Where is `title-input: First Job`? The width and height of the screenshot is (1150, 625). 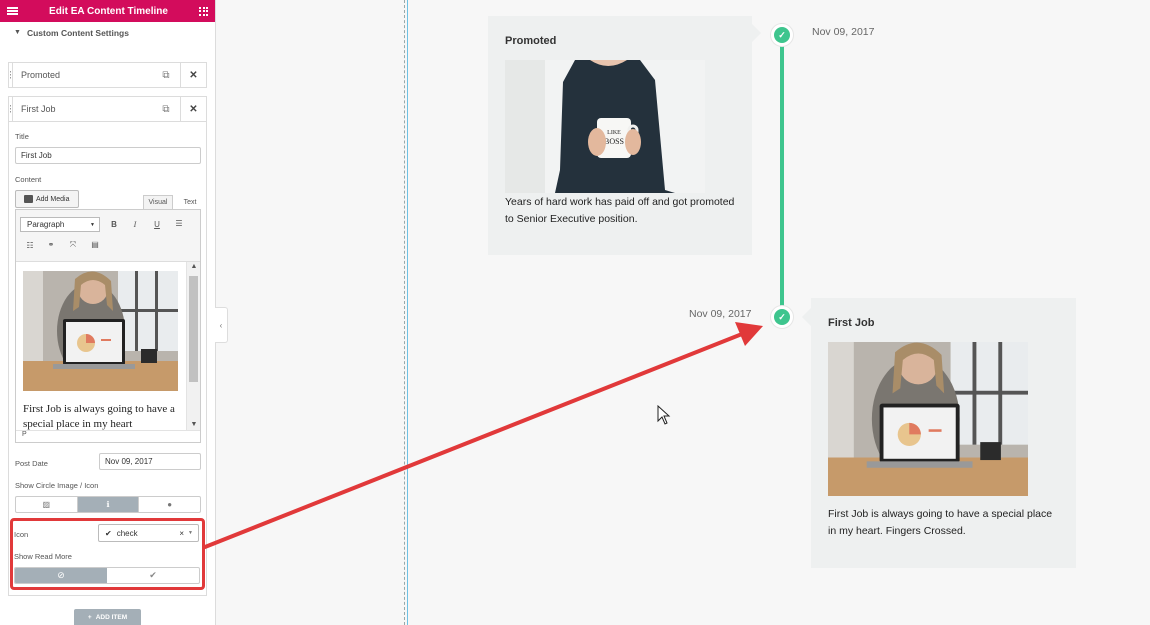
title-input: First Job is located at coordinates (108, 155).